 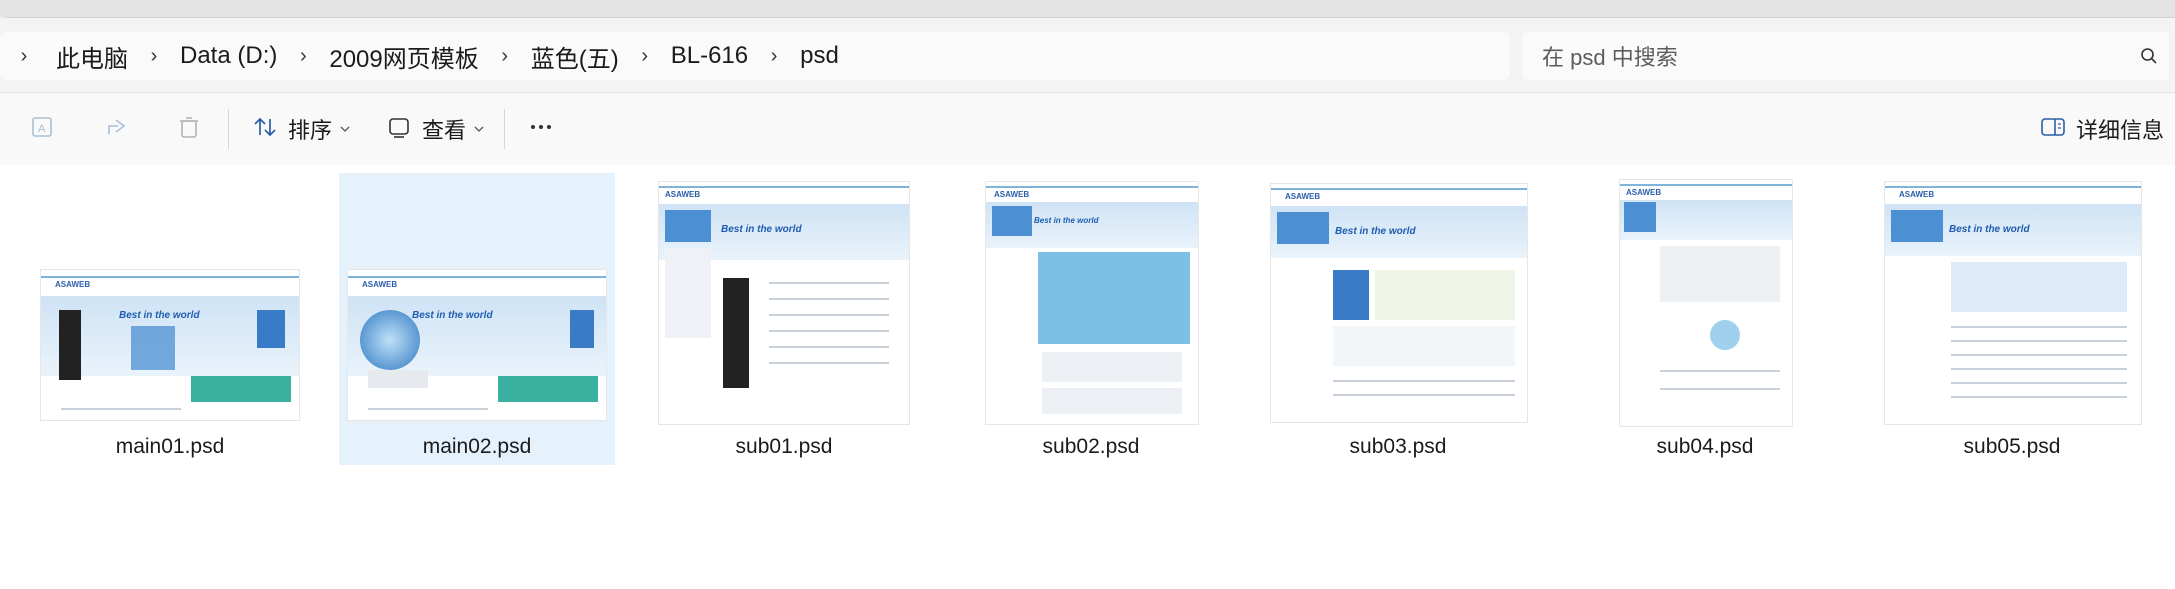 What do you see at coordinates (2053, 129) in the screenshot?
I see `details-pane-icon` at bounding box center [2053, 129].